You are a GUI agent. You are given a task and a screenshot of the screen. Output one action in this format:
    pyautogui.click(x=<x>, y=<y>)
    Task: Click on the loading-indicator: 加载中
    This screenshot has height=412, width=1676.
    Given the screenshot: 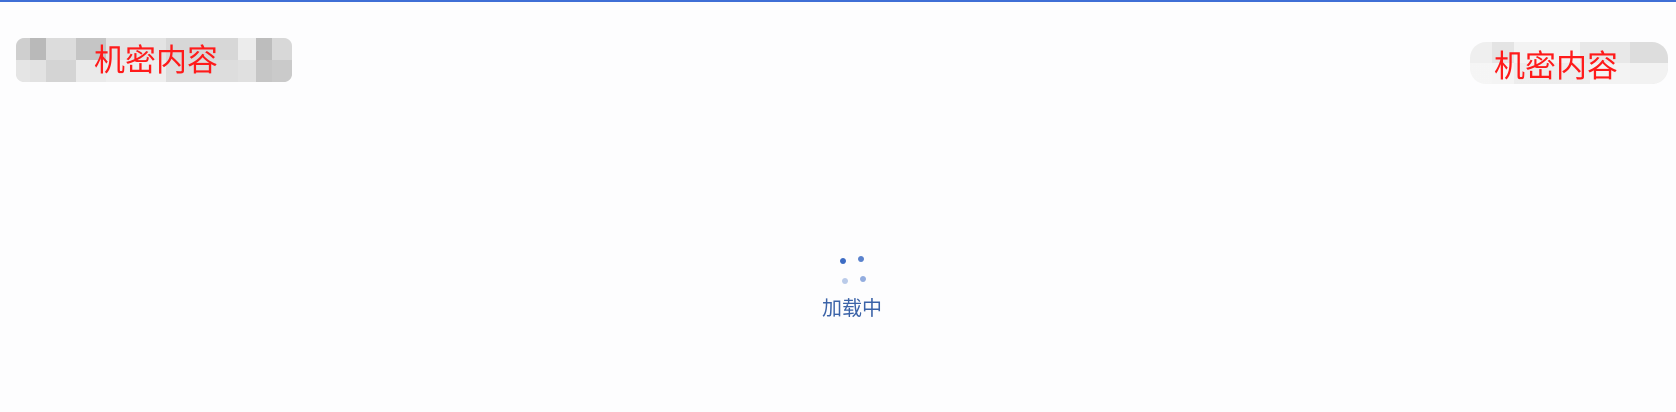 What is the action you would take?
    pyautogui.click(x=852, y=286)
    